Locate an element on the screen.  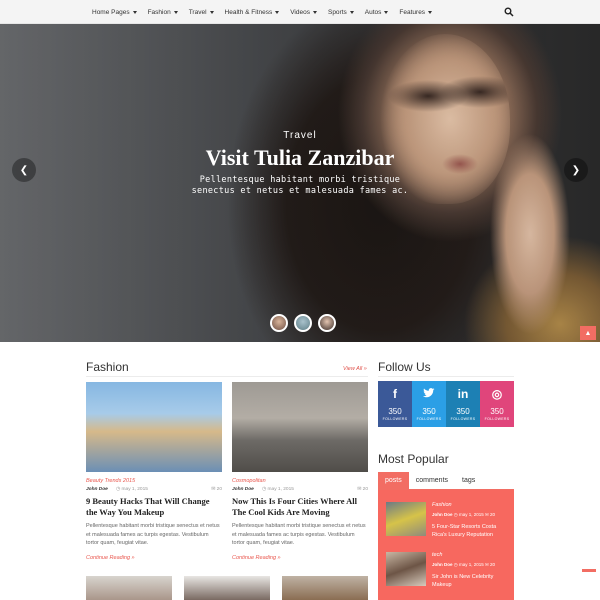
menu-item-label: Features is located at coordinates (412, 12).